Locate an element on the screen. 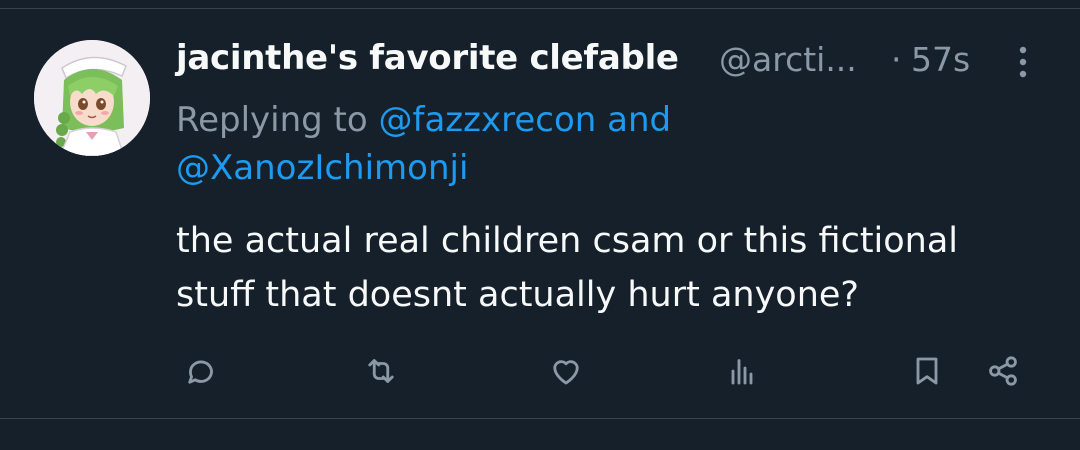  retweet-button is located at coordinates (381, 371).